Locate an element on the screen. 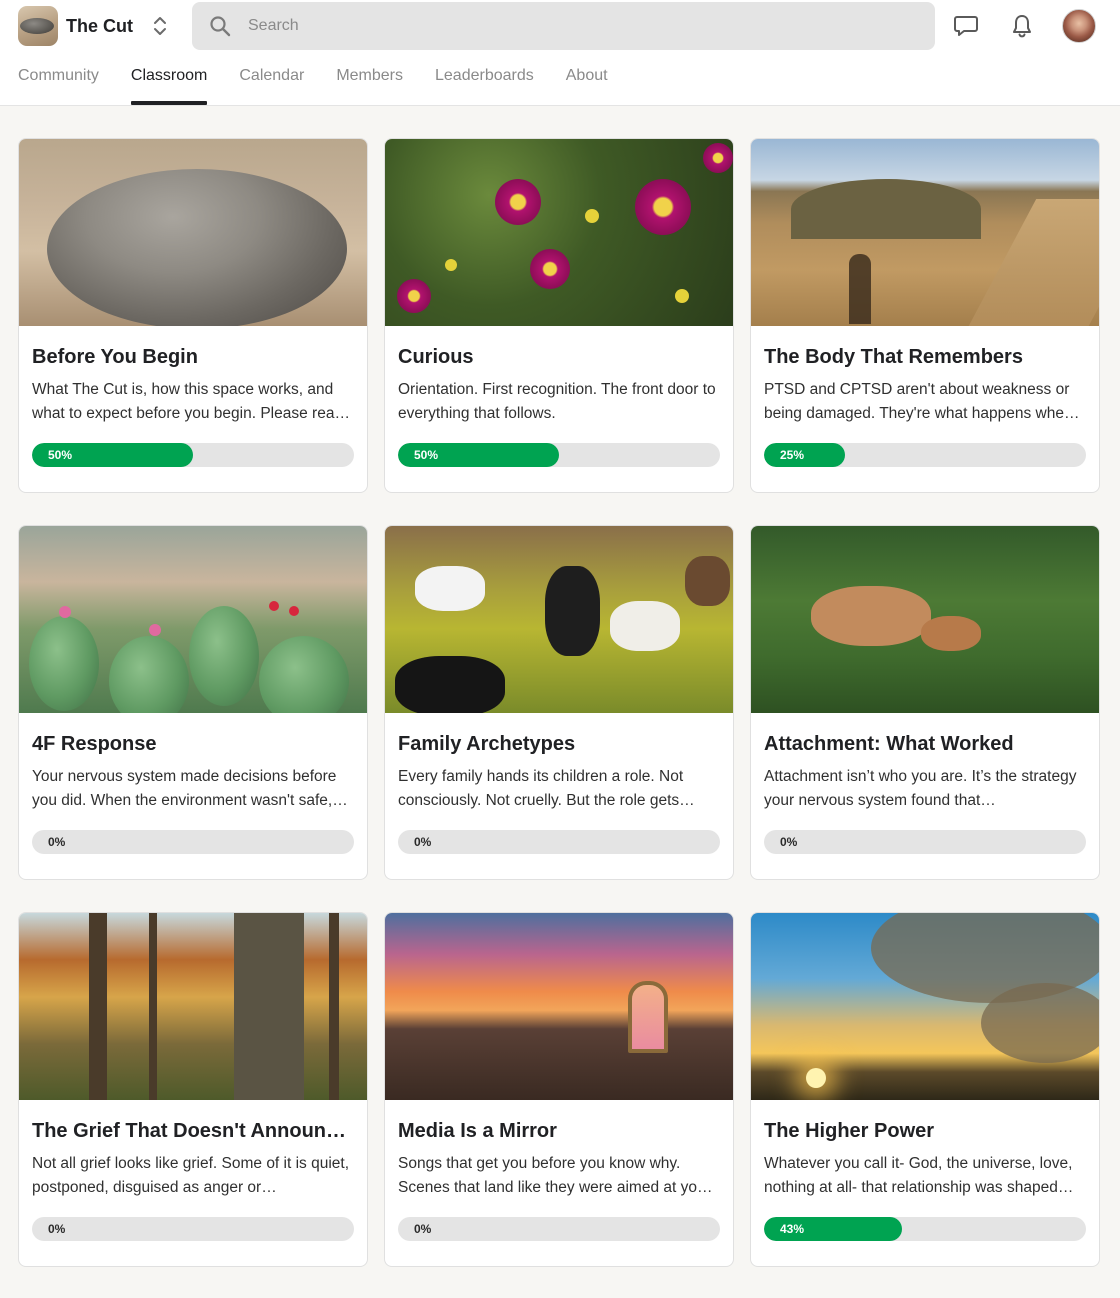 The width and height of the screenshot is (1120, 1298). tab-about: About is located at coordinates (587, 82).